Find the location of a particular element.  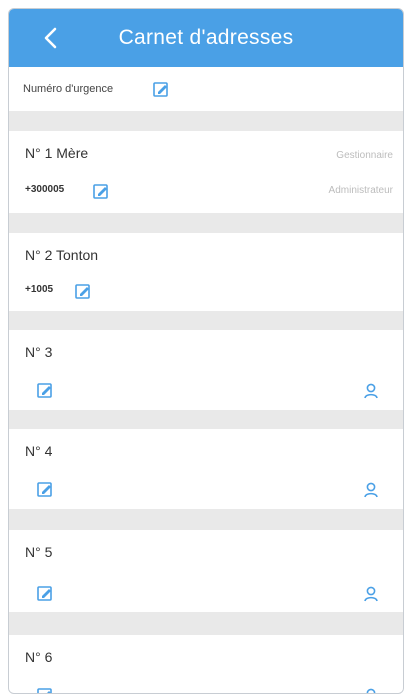

contact-card-2: N° 2 Tonton +1005 is located at coordinates (206, 272).